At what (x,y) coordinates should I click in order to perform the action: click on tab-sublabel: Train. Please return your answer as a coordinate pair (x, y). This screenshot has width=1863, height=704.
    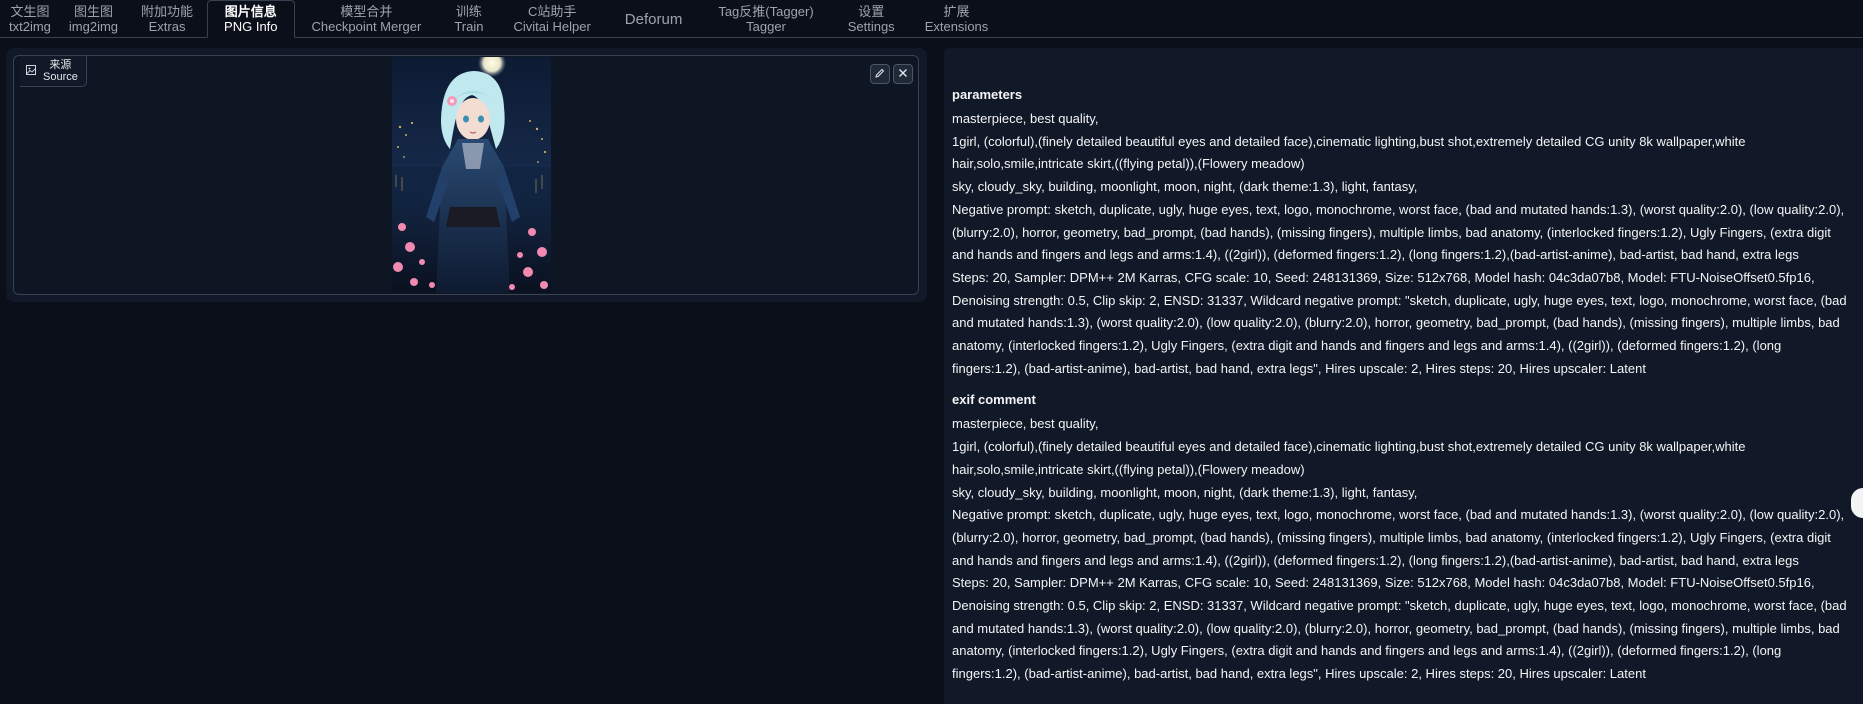
    Looking at the image, I should click on (469, 26).